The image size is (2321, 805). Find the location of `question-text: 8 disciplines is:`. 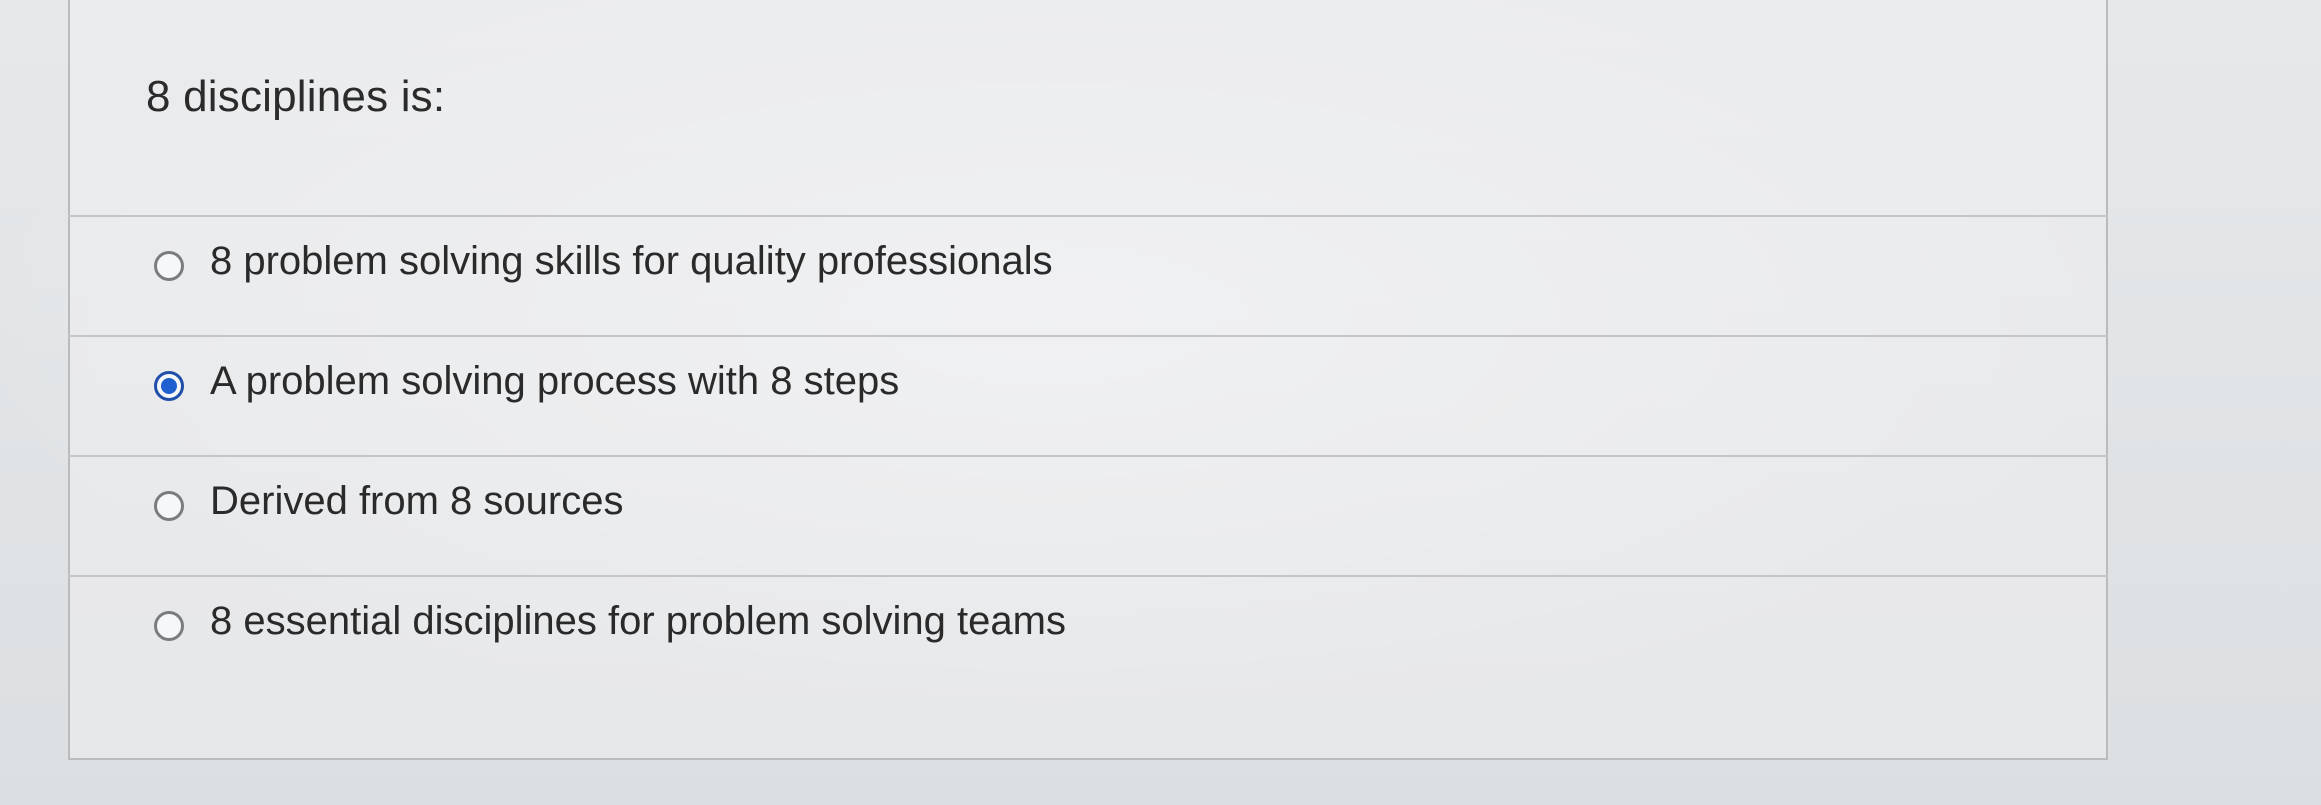

question-text: 8 disciplines is: is located at coordinates (296, 96).